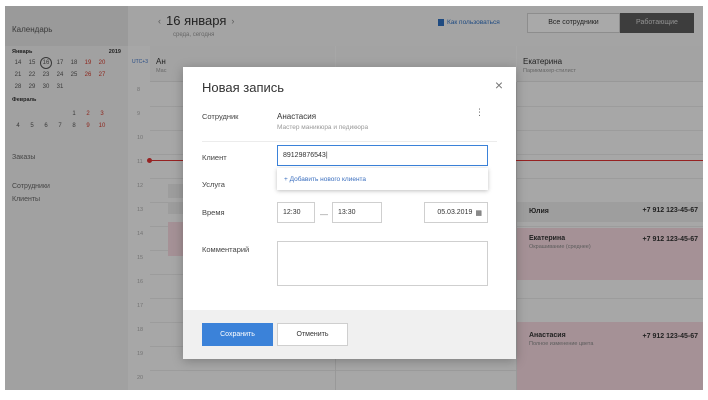 This screenshot has height=400, width=708. I want to click on time-from-input: 12:30, so click(296, 212).